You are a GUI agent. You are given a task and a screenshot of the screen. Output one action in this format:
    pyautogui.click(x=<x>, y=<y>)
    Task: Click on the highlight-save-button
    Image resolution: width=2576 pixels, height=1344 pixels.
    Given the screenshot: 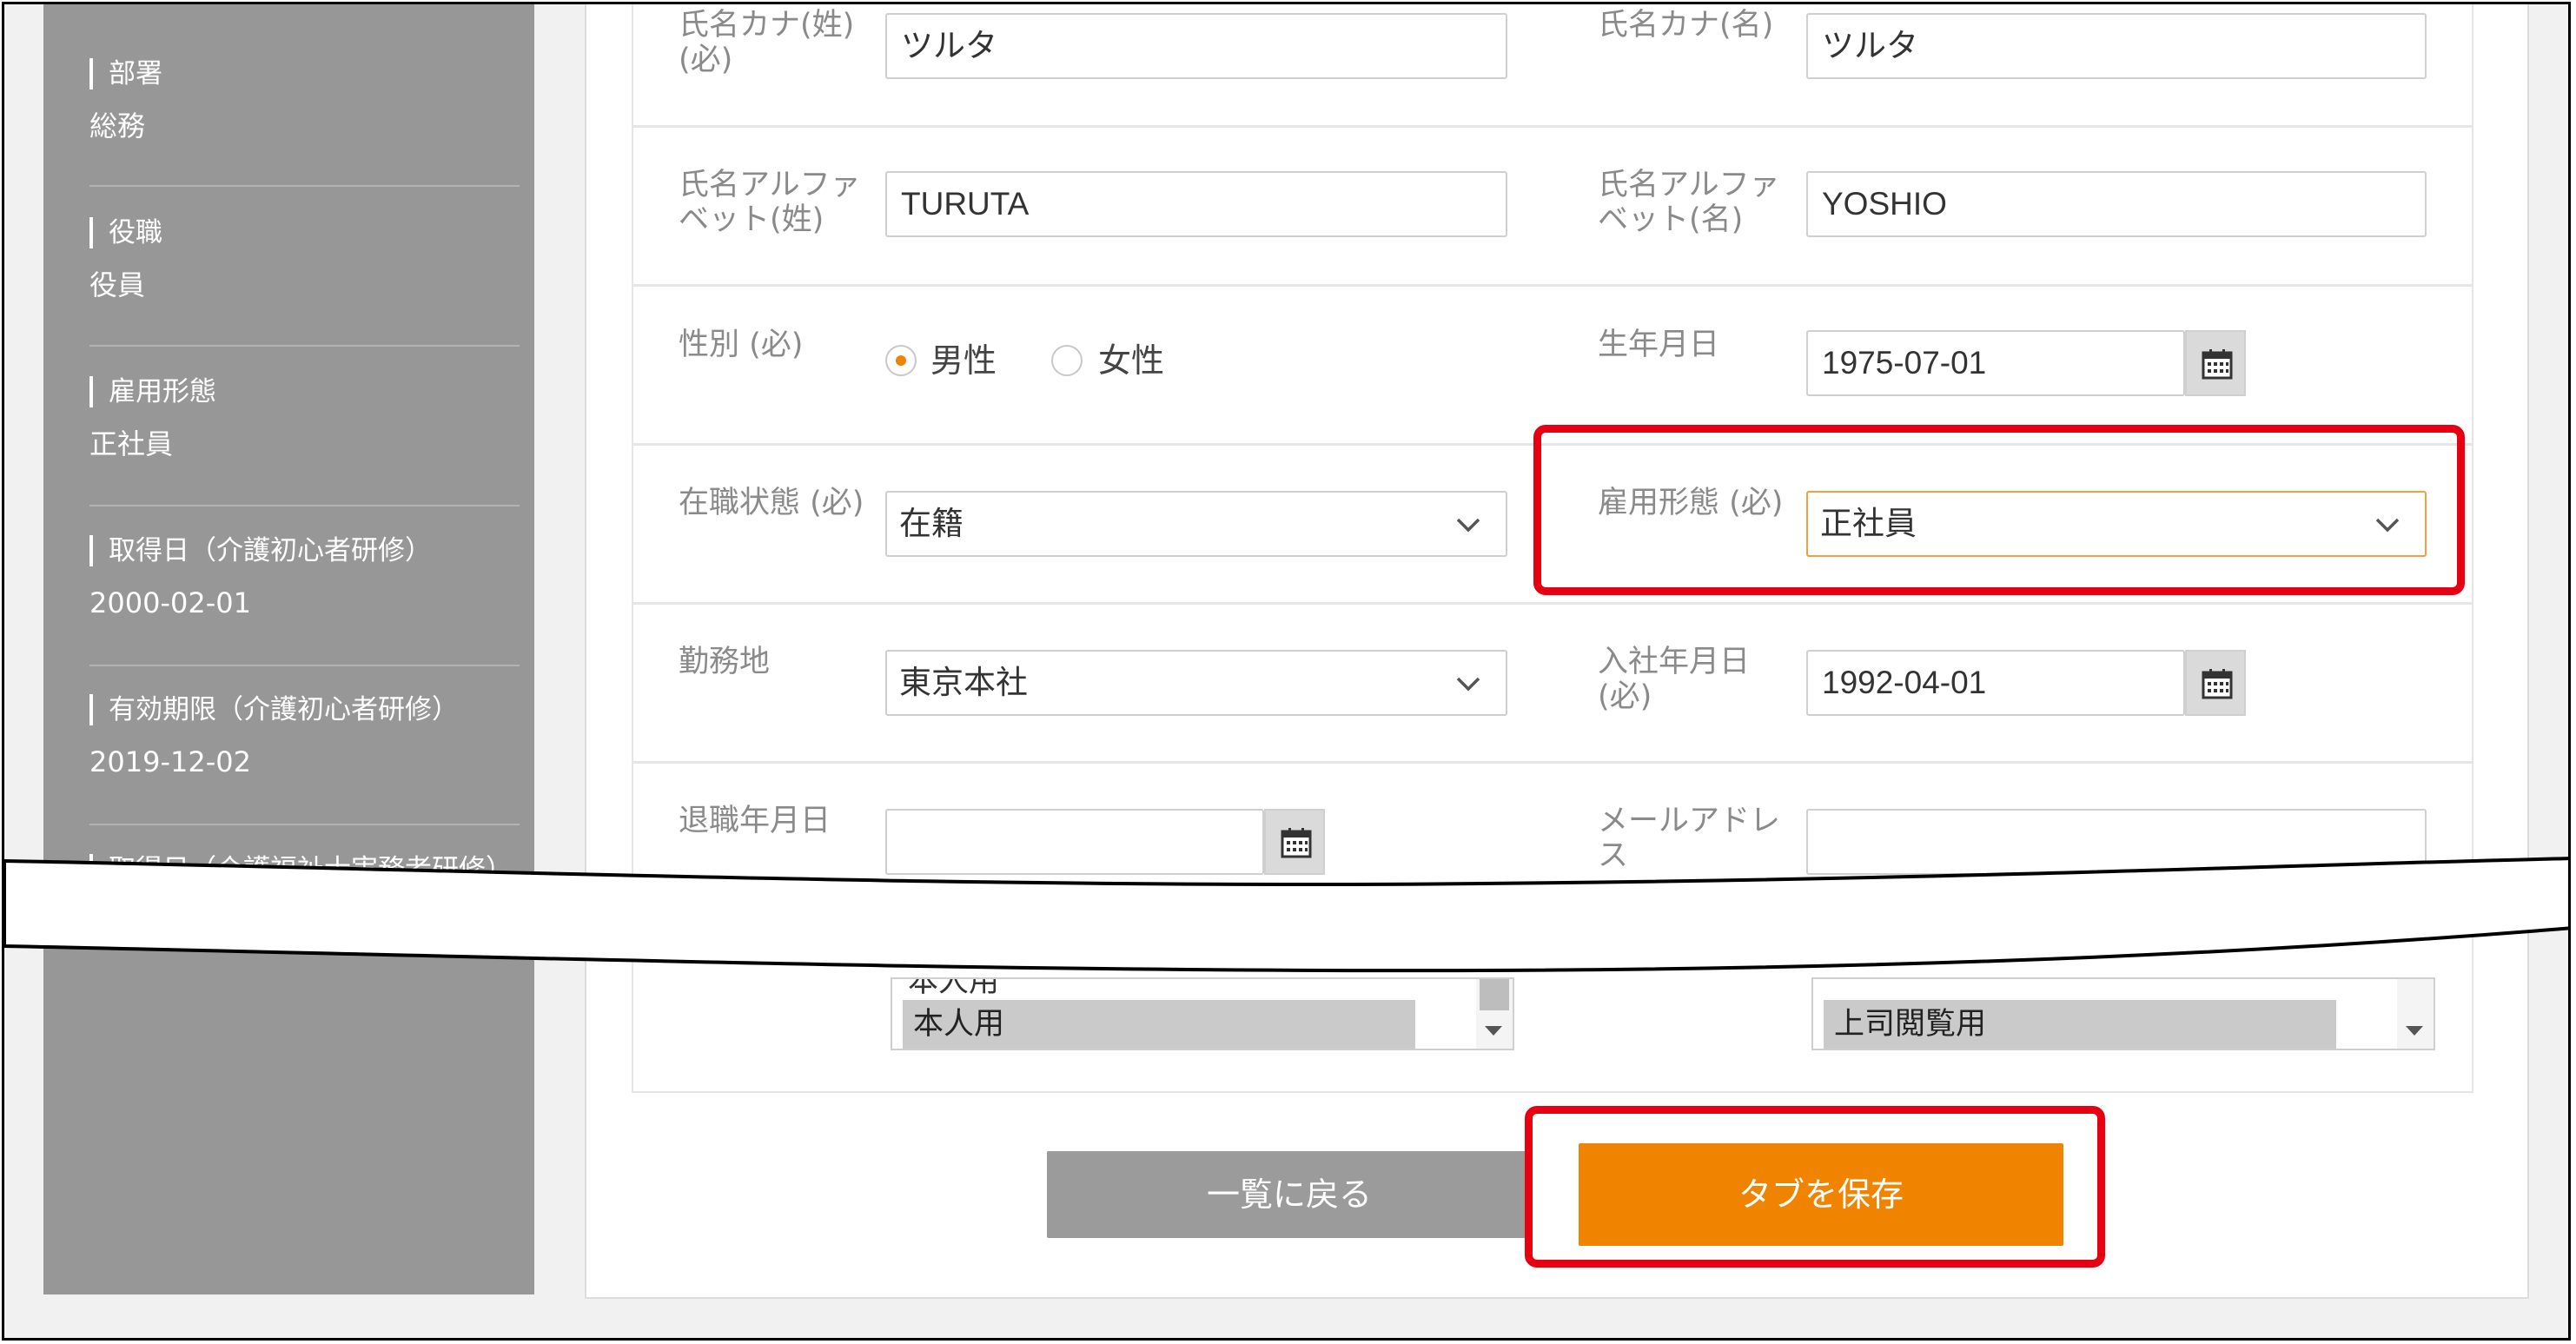 What is the action you would take?
    pyautogui.click(x=1815, y=1187)
    